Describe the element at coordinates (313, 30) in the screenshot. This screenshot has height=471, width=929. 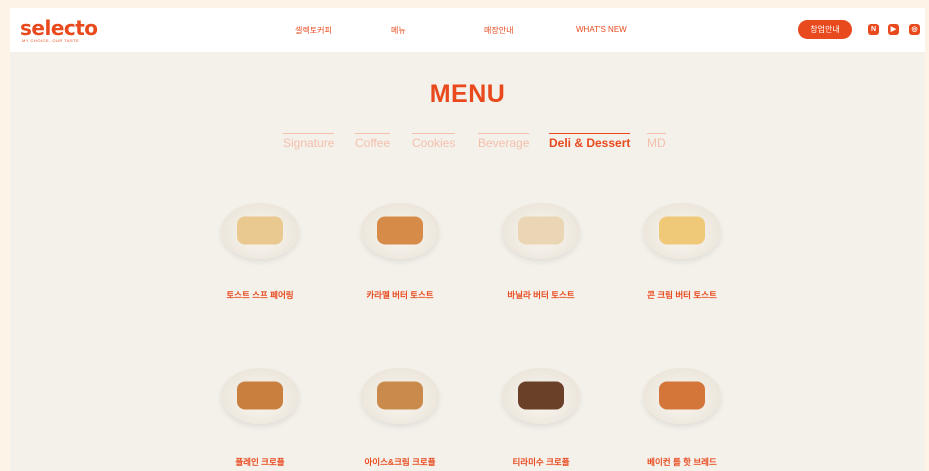
I see `nav-item-selecto-coffee: 셀렉토커피` at that location.